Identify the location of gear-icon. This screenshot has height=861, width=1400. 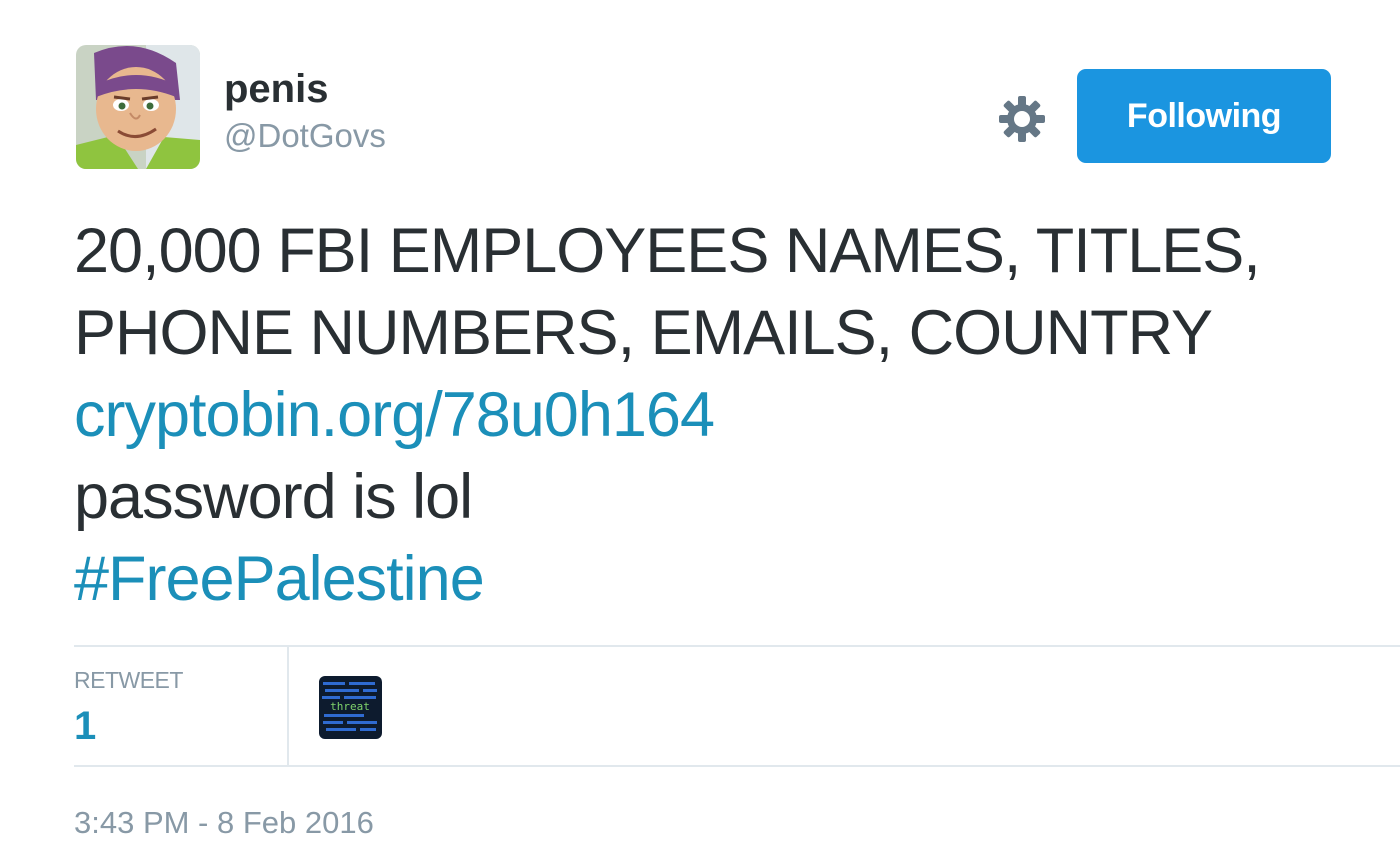
(1022, 119).